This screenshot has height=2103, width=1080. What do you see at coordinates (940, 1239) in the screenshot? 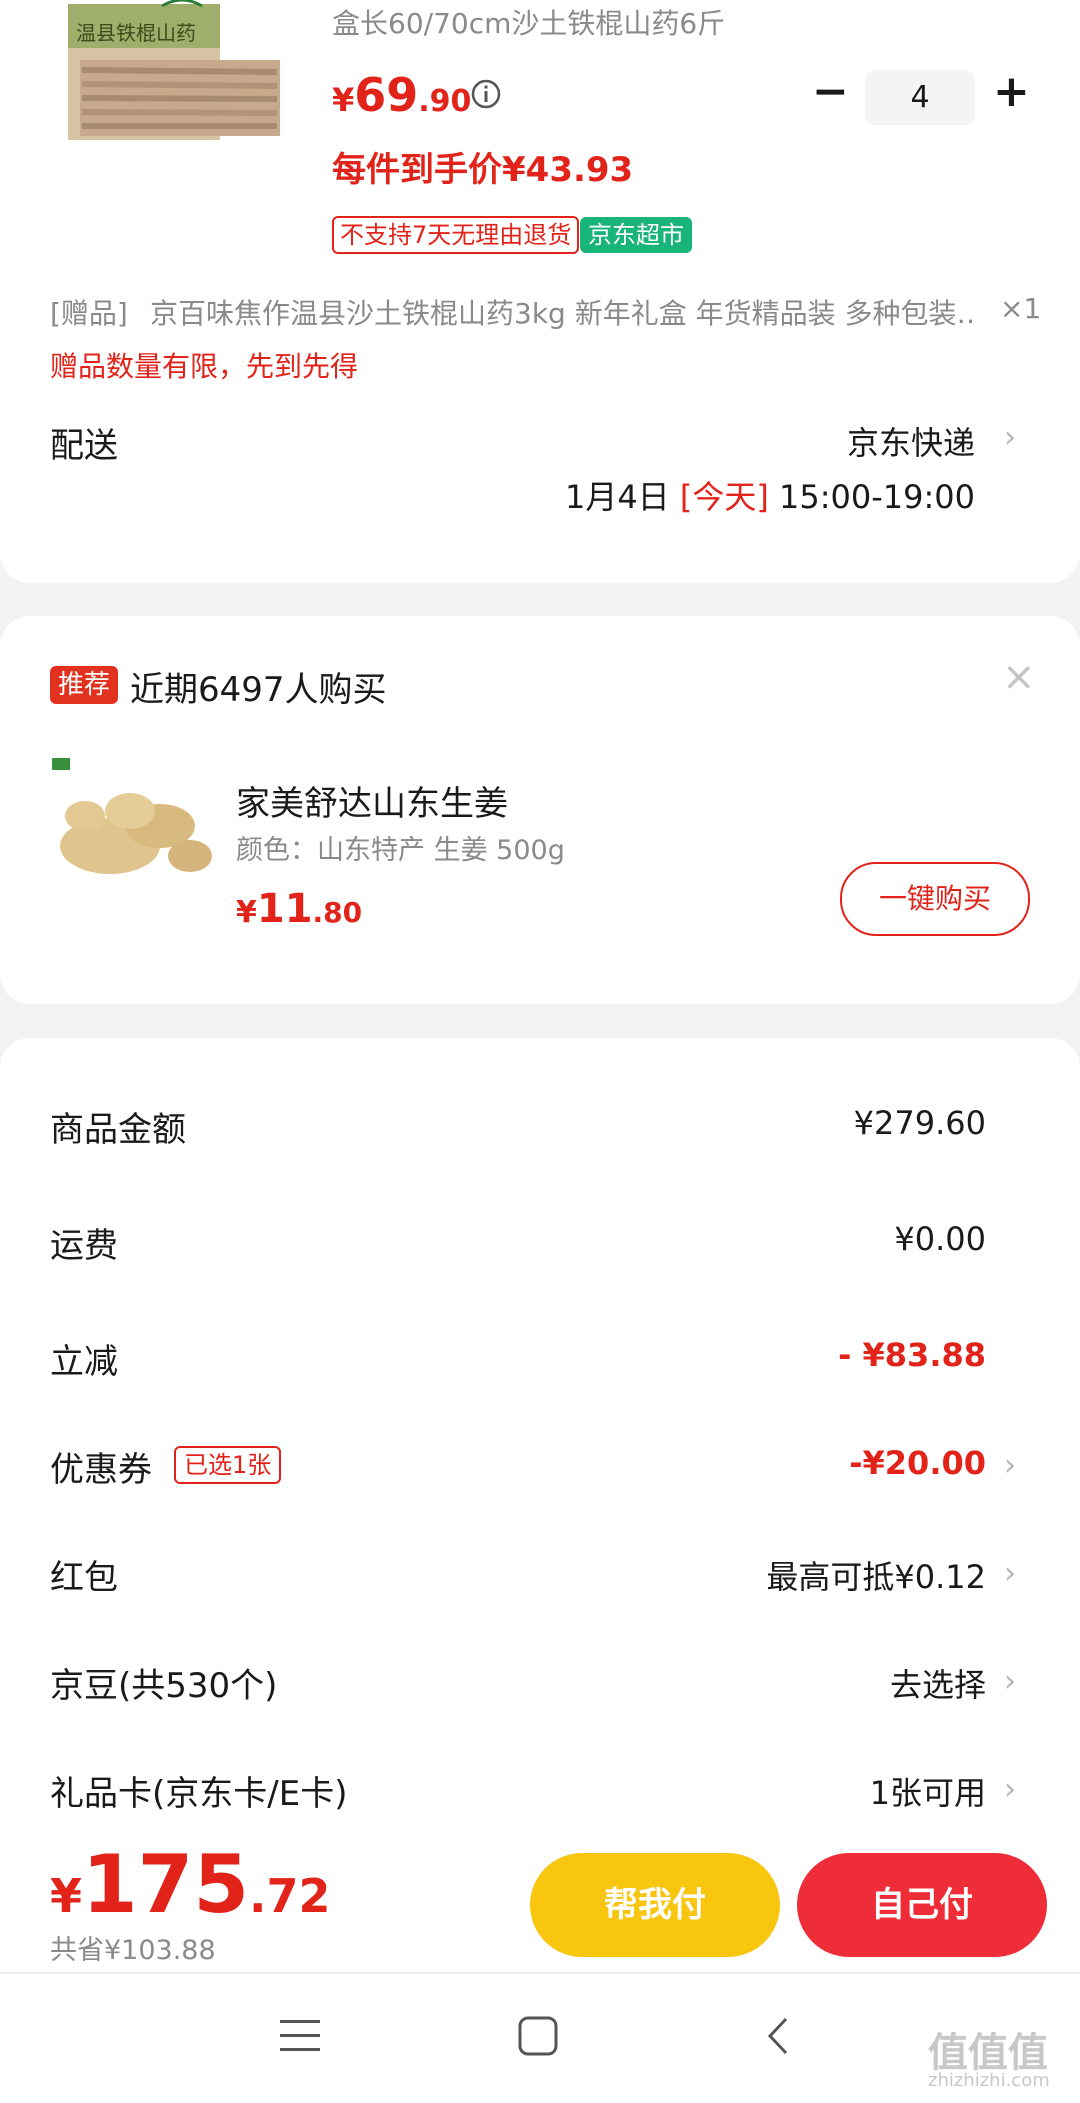
I see `shipping-value: ¥0.00` at bounding box center [940, 1239].